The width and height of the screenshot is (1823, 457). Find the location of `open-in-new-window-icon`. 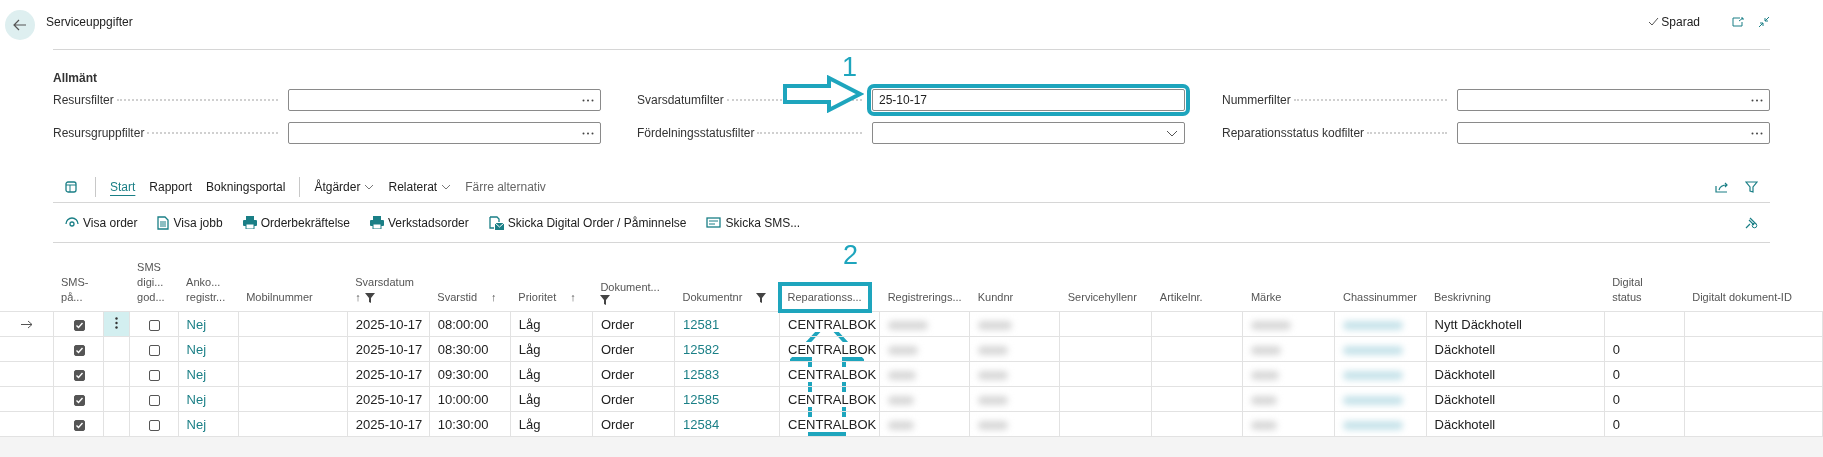

open-in-new-window-icon is located at coordinates (1738, 21).